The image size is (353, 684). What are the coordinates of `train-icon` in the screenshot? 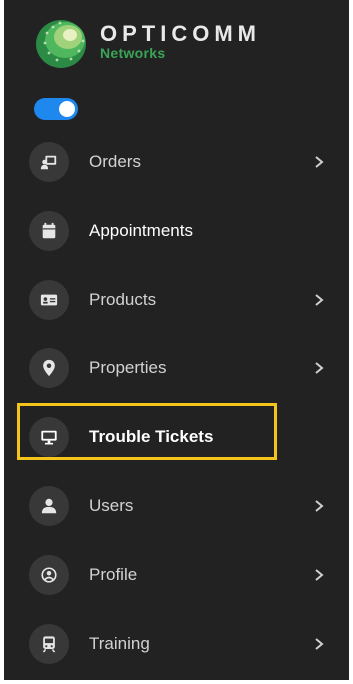 It's located at (49, 644).